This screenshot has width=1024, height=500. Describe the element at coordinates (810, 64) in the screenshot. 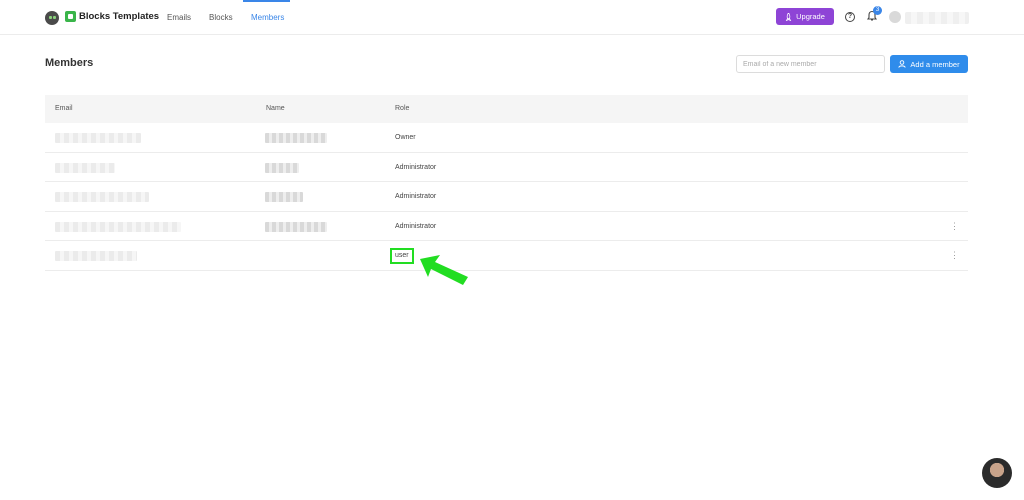

I see `new-member-email-input` at that location.